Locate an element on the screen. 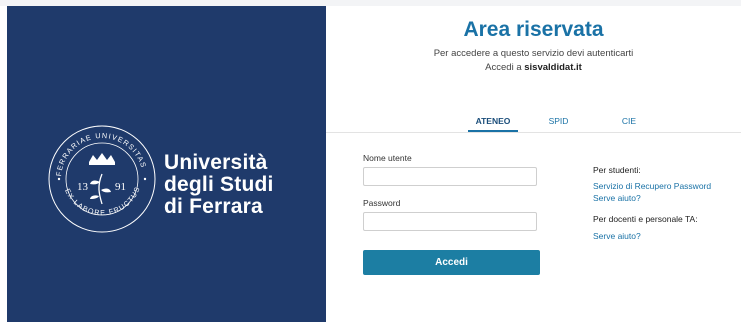 The width and height of the screenshot is (741, 322). university-name-line3: di Ferrara is located at coordinates (213, 206).